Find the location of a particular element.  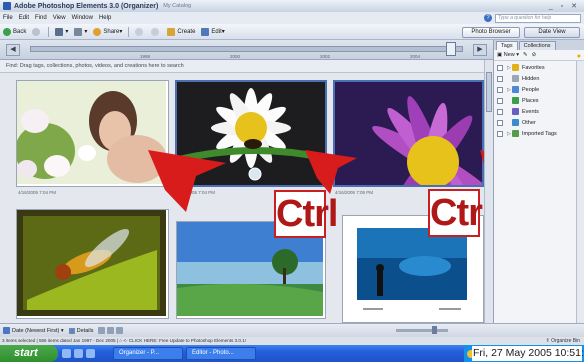

places-icon is located at coordinates (515, 100).